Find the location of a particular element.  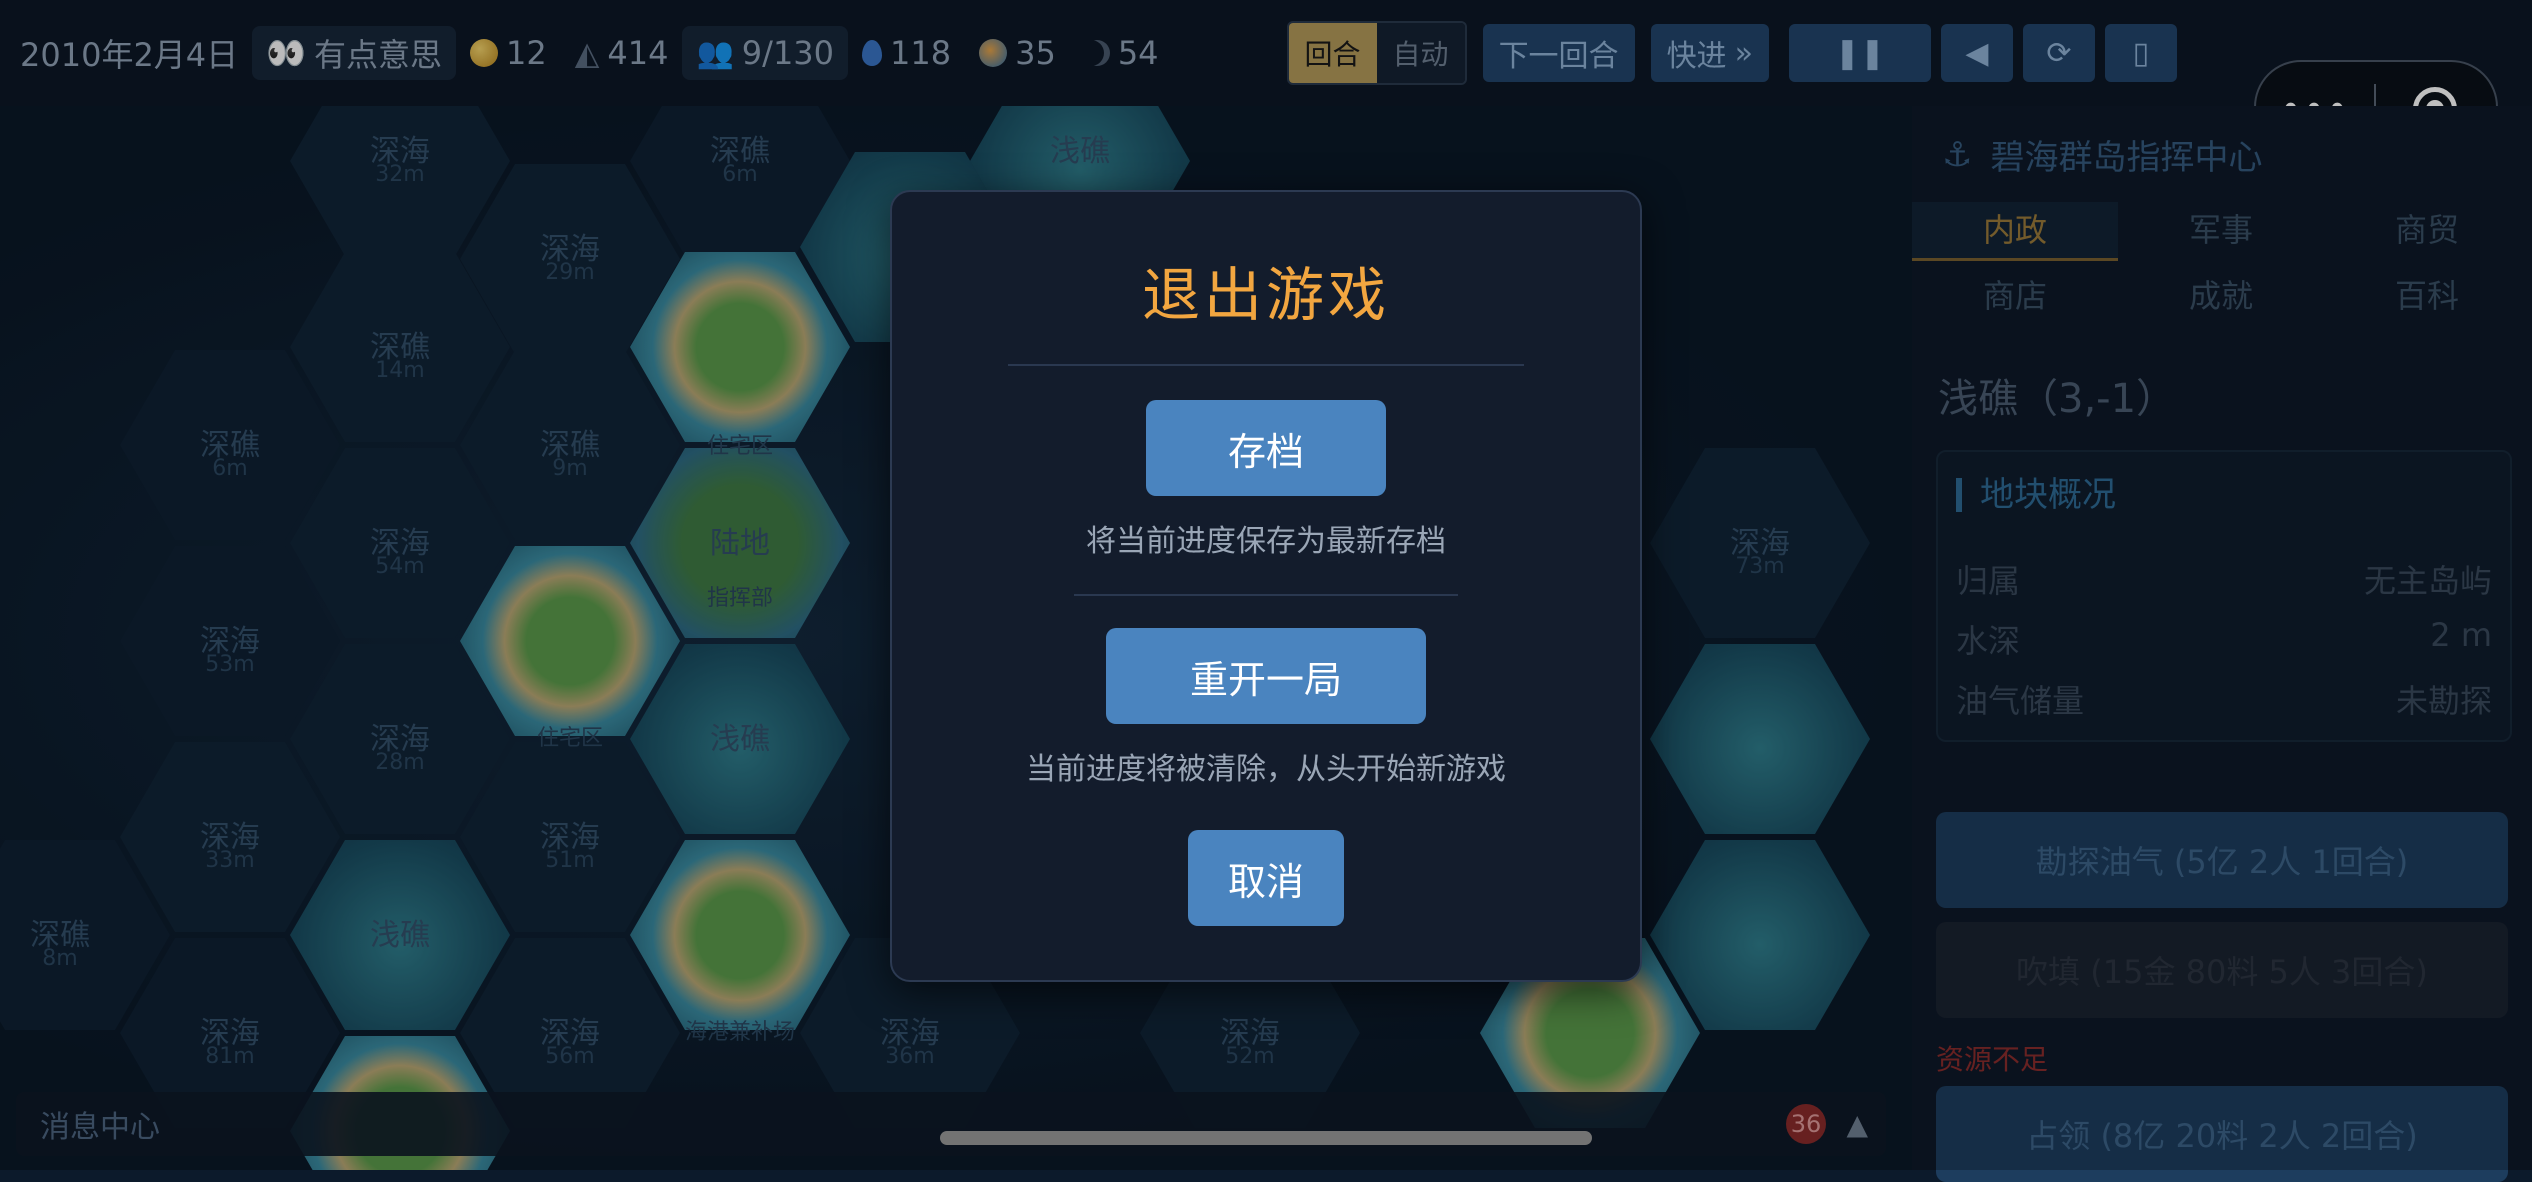

save-button: 存档 is located at coordinates (1266, 448).